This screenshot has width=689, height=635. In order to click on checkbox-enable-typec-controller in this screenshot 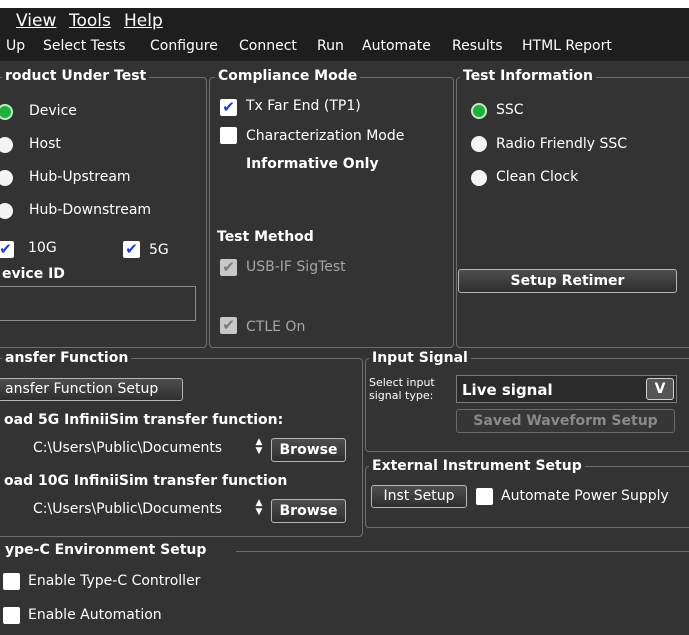, I will do `click(11, 581)`.